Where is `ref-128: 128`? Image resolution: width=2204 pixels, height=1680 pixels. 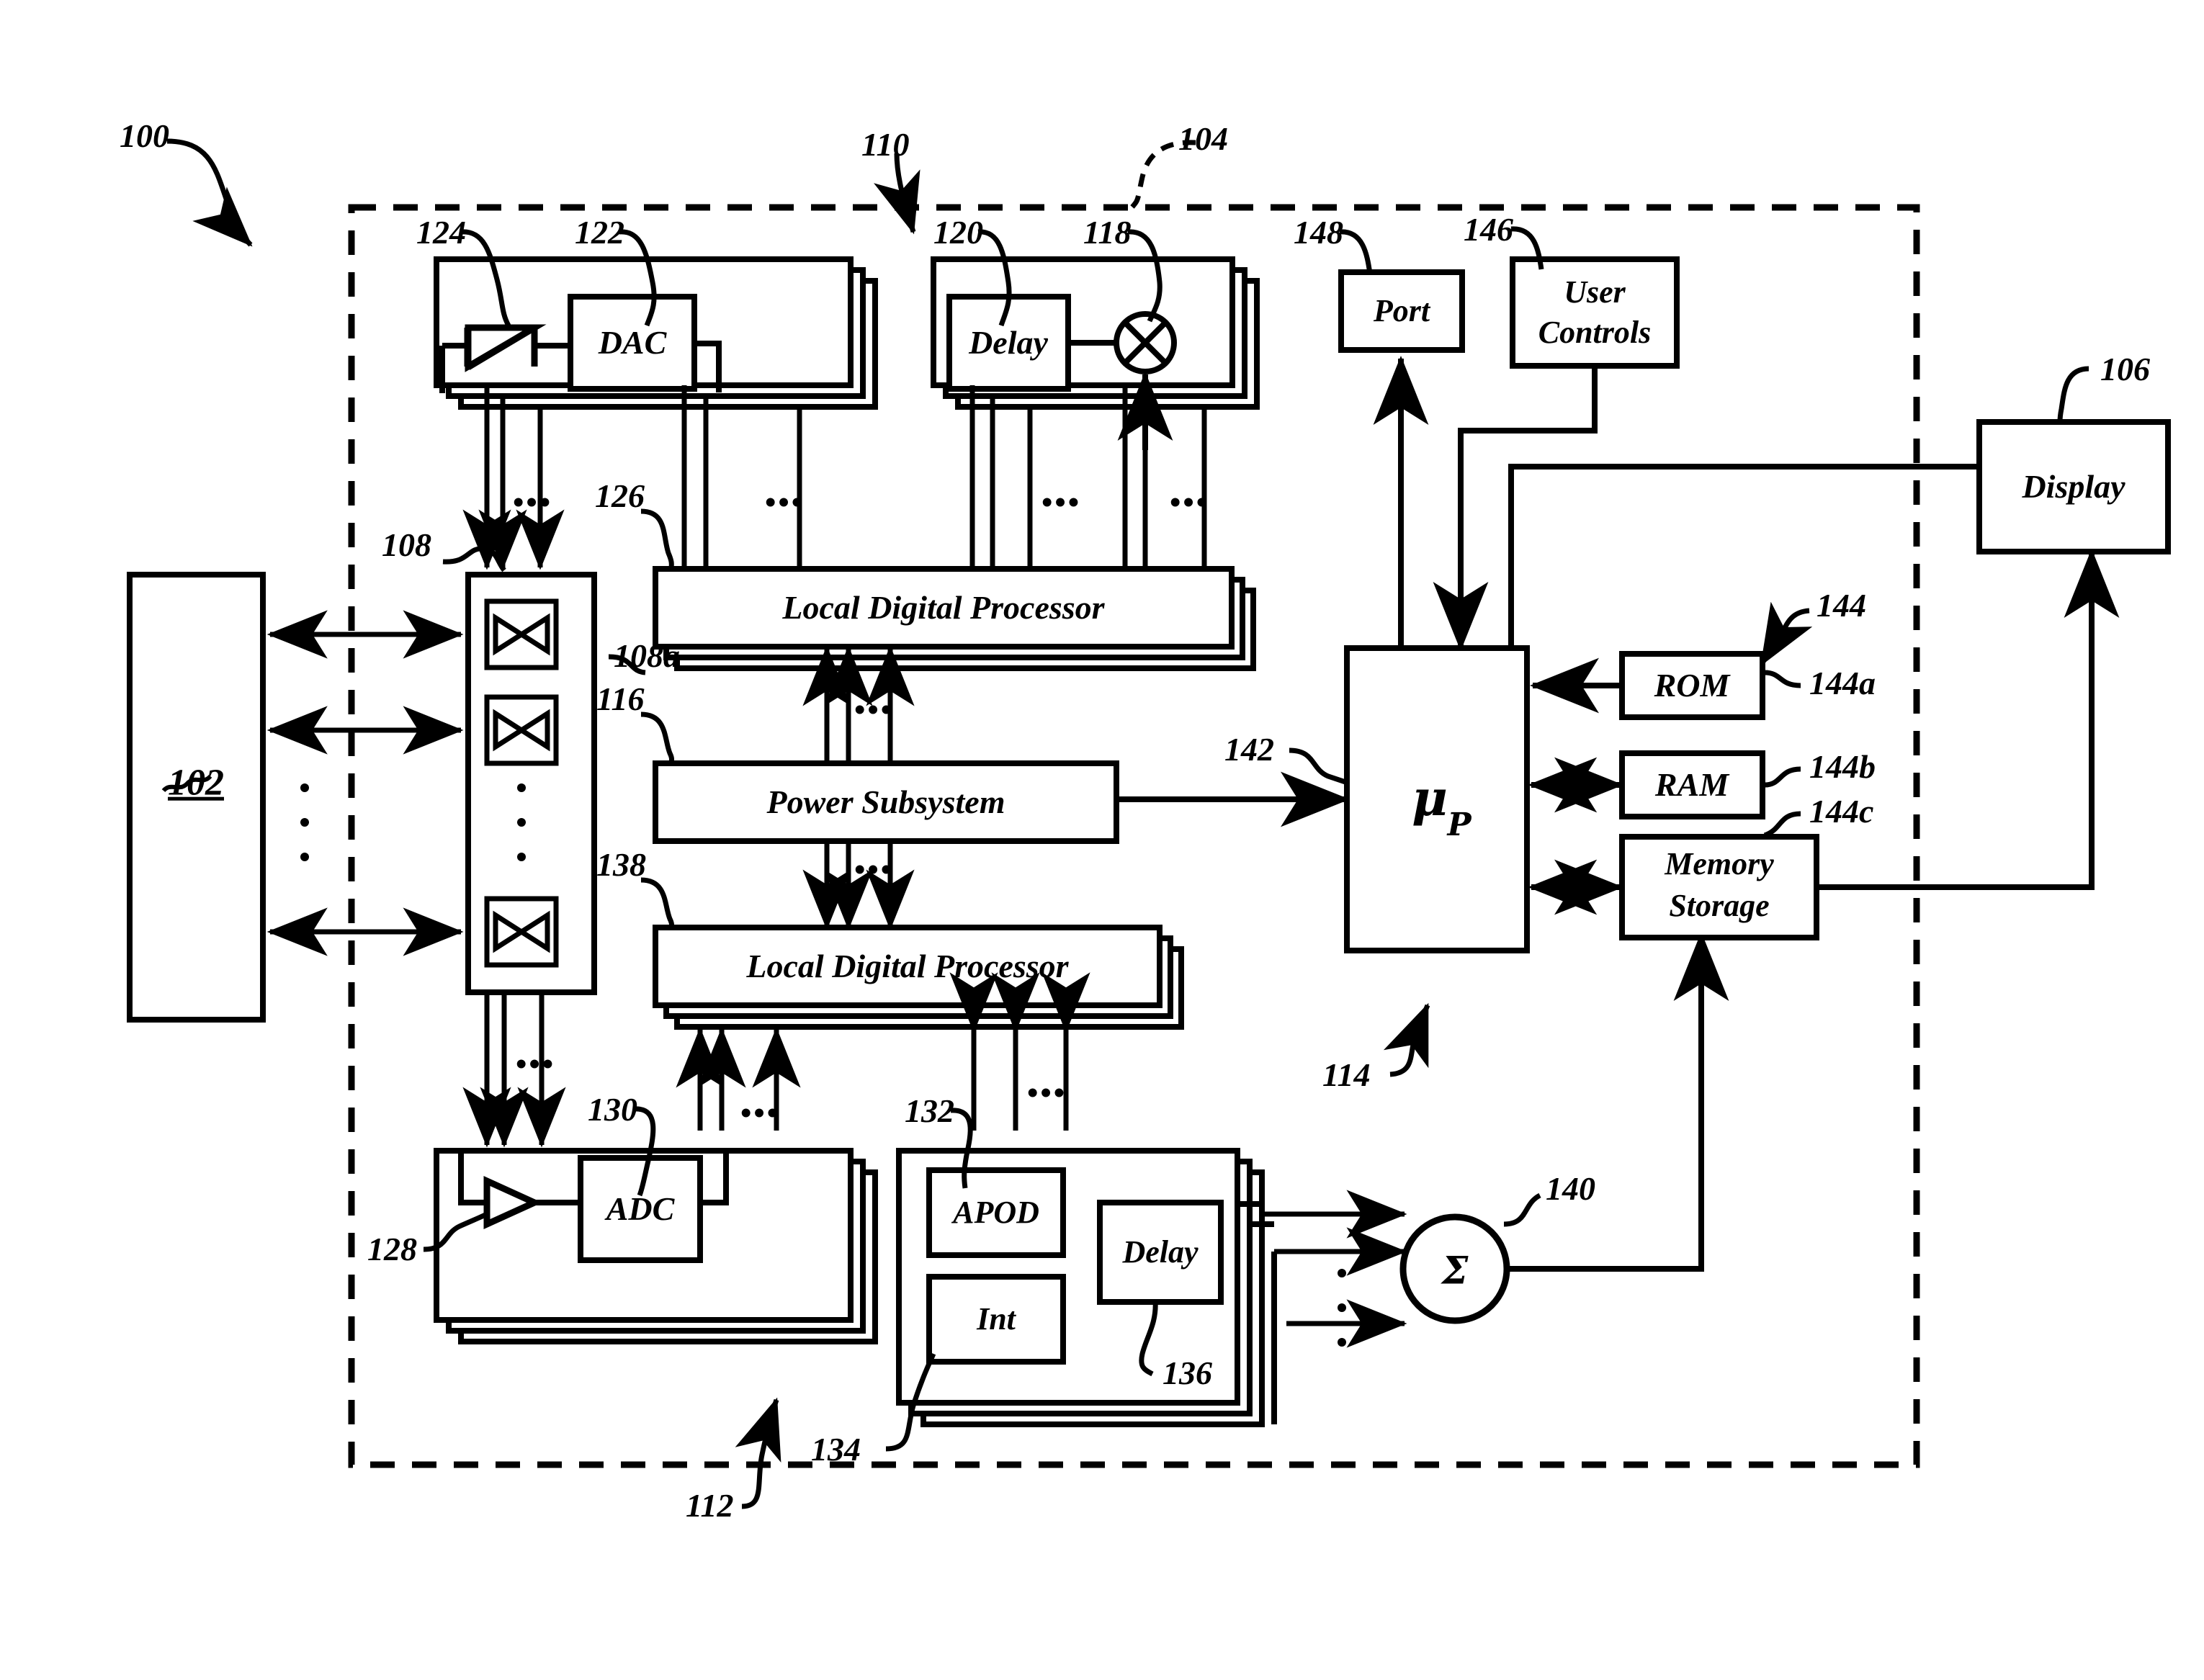 ref-128: 128 is located at coordinates (392, 1249).